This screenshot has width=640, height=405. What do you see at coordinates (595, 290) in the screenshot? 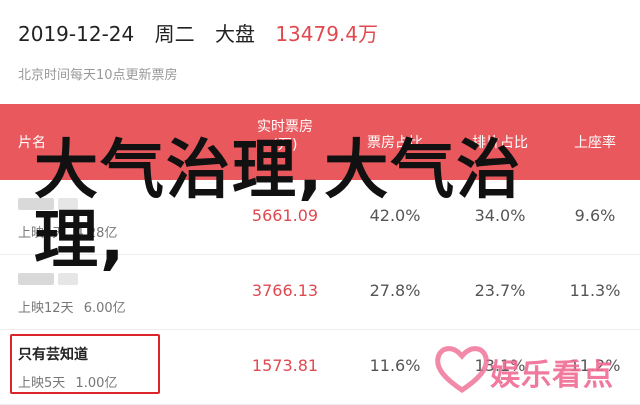
I see `seat-rate-value: 11.3%` at bounding box center [595, 290].